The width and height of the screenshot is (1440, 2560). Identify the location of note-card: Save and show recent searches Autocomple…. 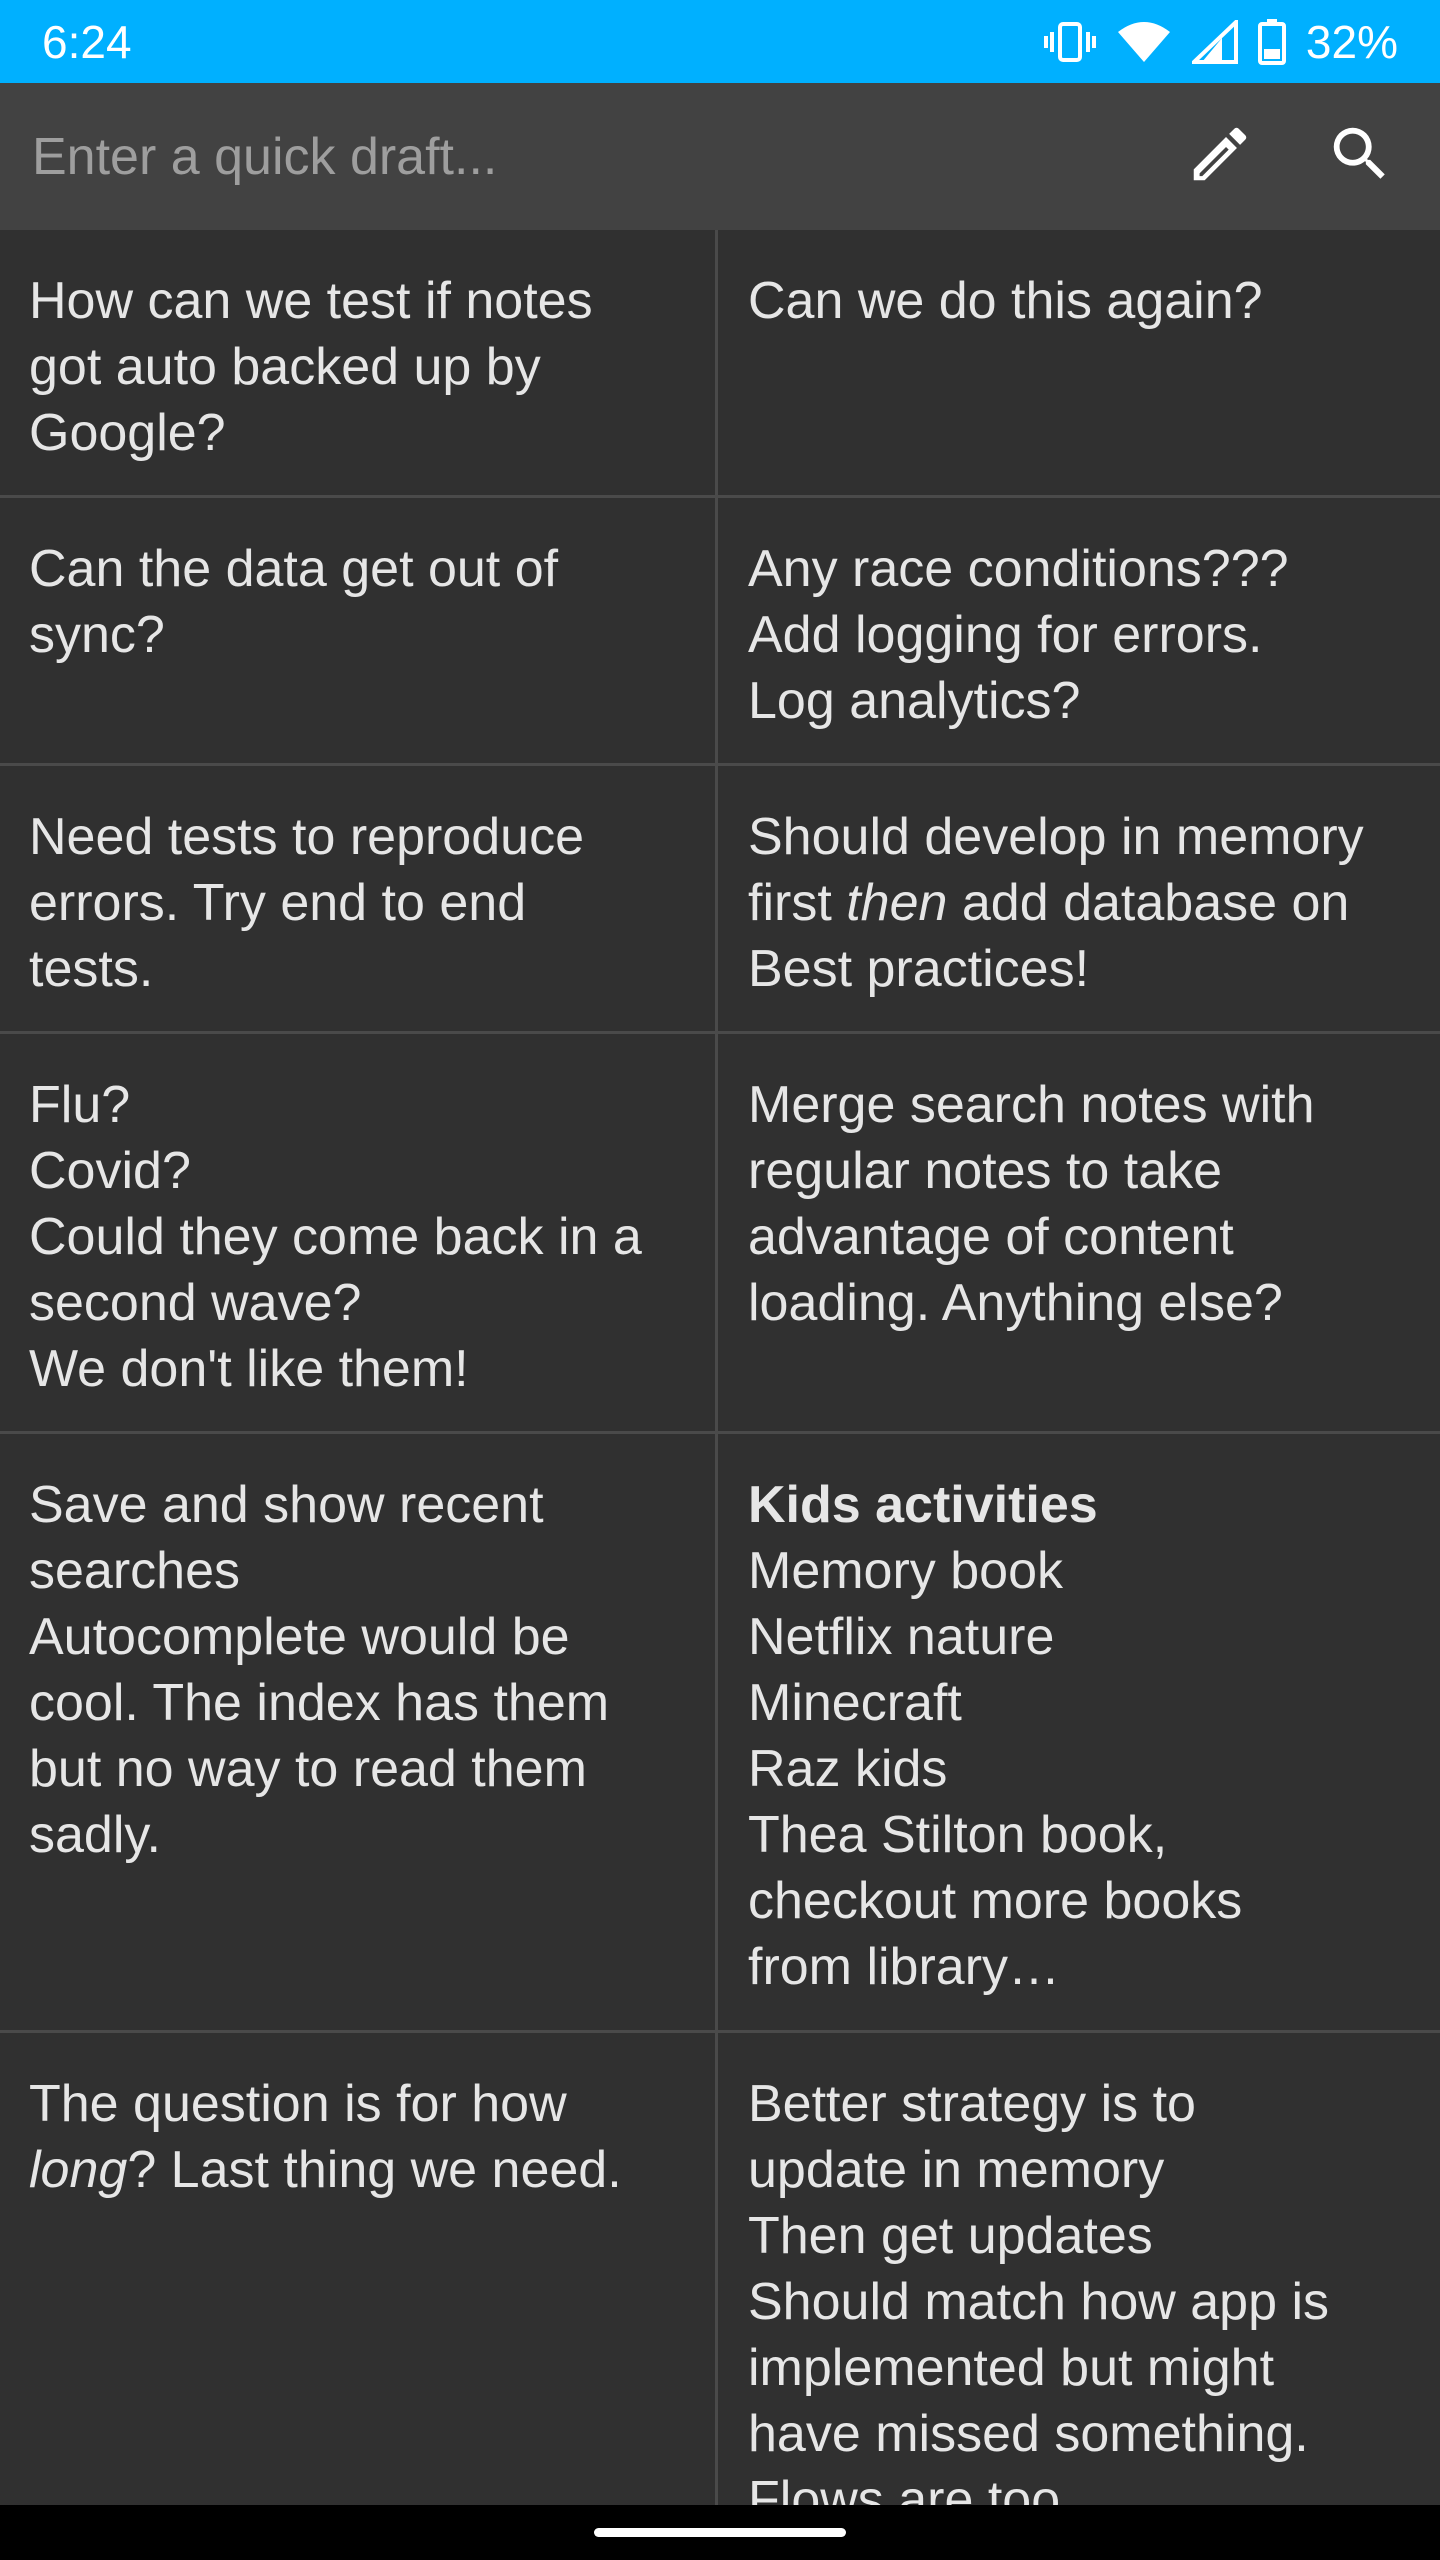
(359, 1732).